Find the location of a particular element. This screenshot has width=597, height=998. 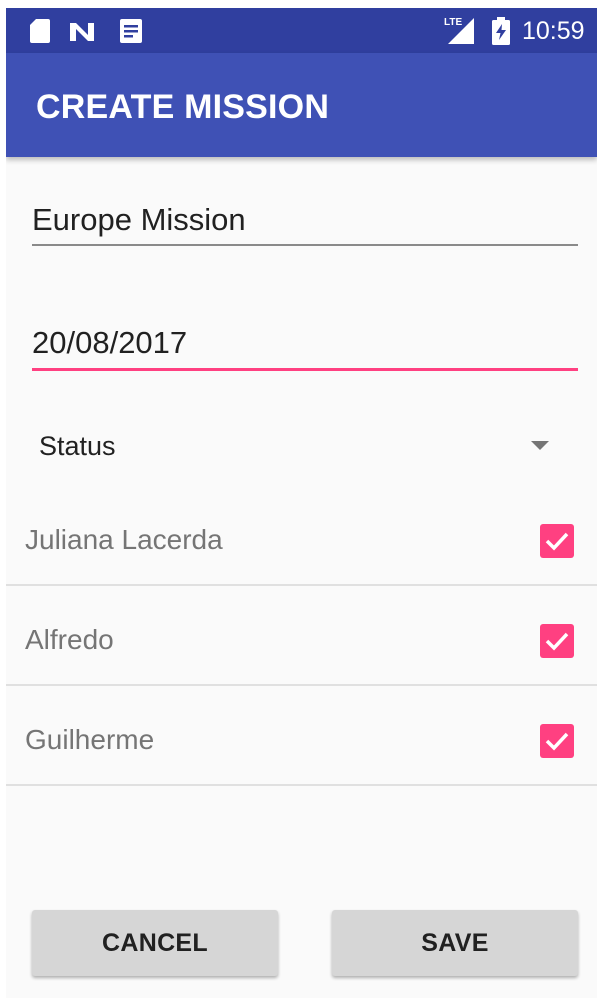

document-icon is located at coordinates (131, 31).